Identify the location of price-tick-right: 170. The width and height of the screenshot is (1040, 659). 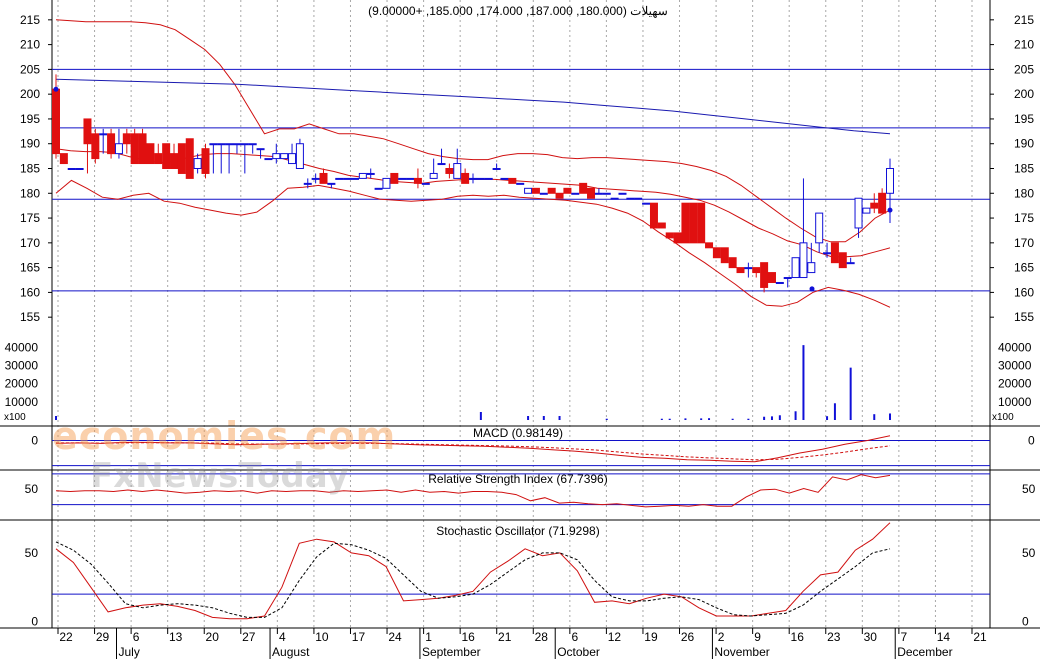
(1024, 243).